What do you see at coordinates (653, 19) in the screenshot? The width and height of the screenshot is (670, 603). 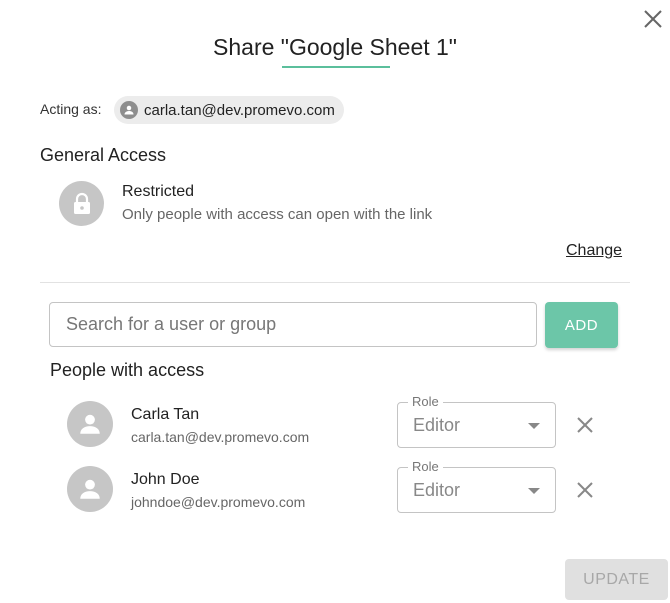 I see `close-icon` at bounding box center [653, 19].